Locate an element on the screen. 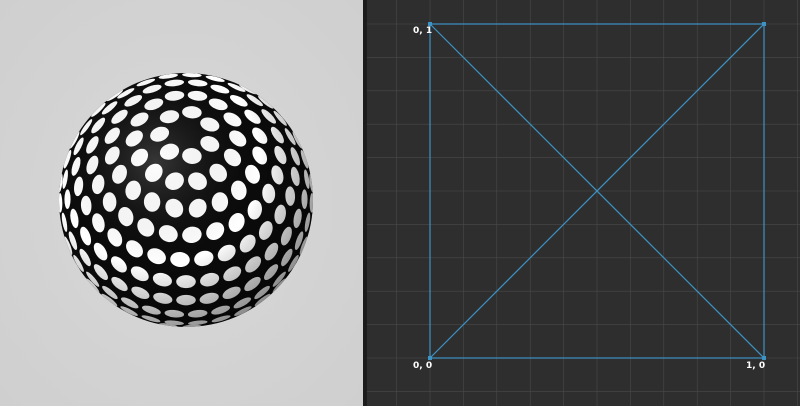 This screenshot has height=406, width=800. uv-vertex-top-right is located at coordinates (764, 24).